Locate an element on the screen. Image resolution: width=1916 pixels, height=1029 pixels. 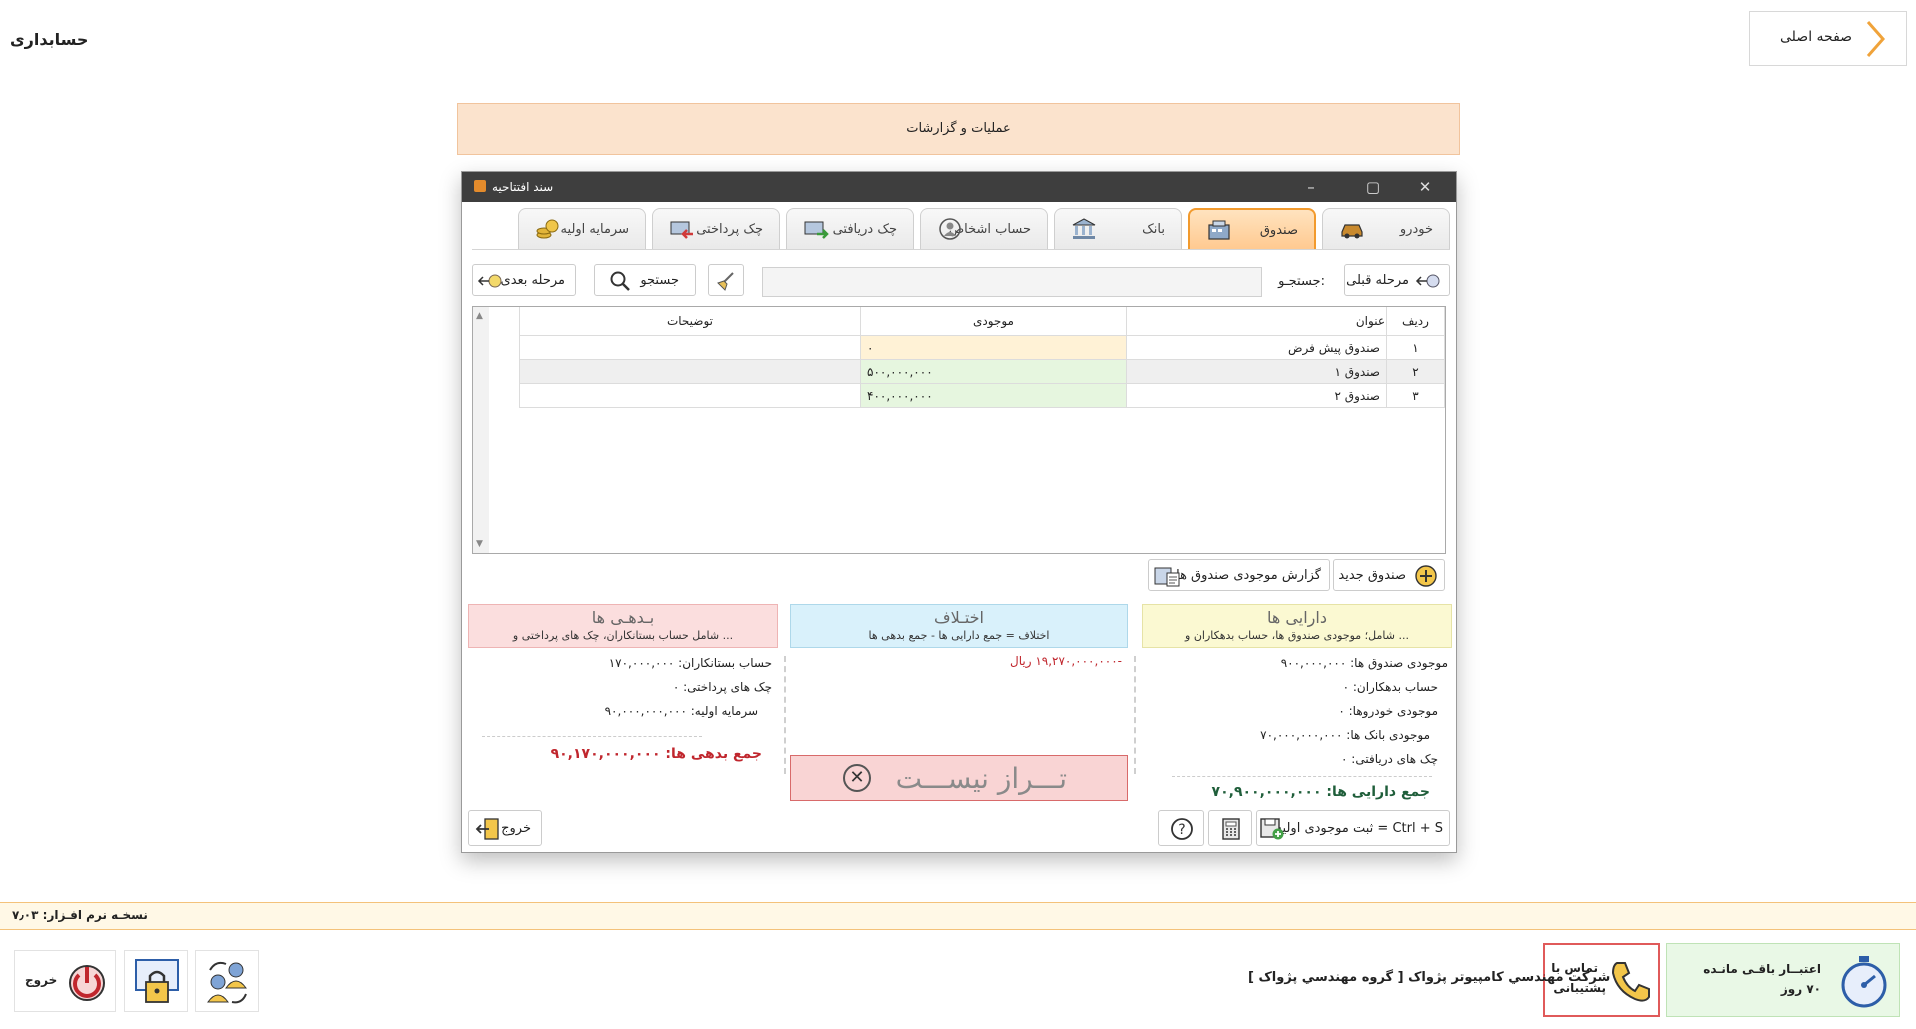
cashbox-report-button: گزارش موجودی صندوق ها is located at coordinates (1239, 575).